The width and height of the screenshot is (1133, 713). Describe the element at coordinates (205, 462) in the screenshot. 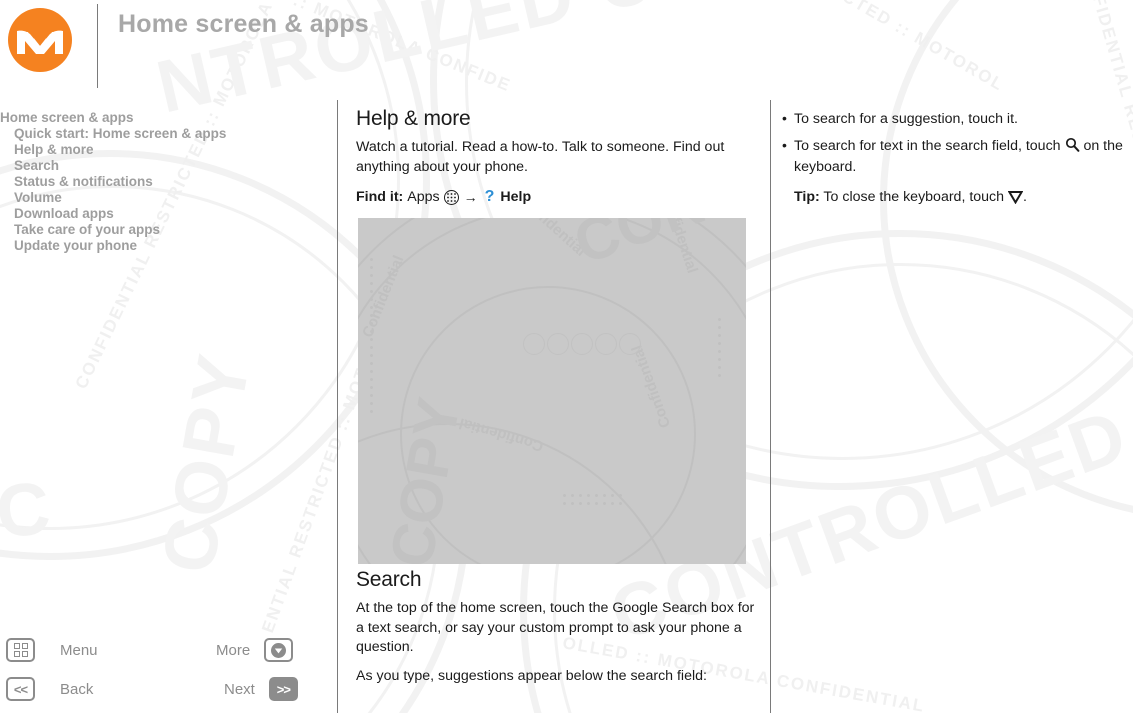

I see `watermark-big-text: COPY` at that location.